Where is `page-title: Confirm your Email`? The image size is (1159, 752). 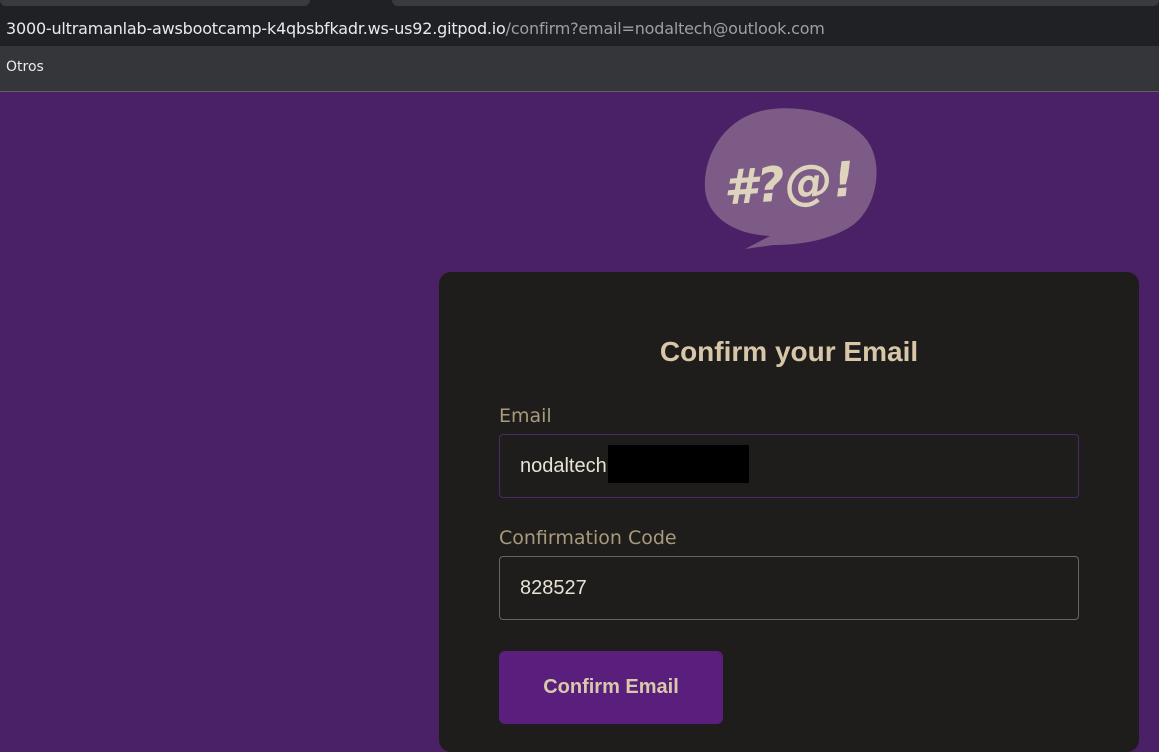 page-title: Confirm your Email is located at coordinates (789, 351).